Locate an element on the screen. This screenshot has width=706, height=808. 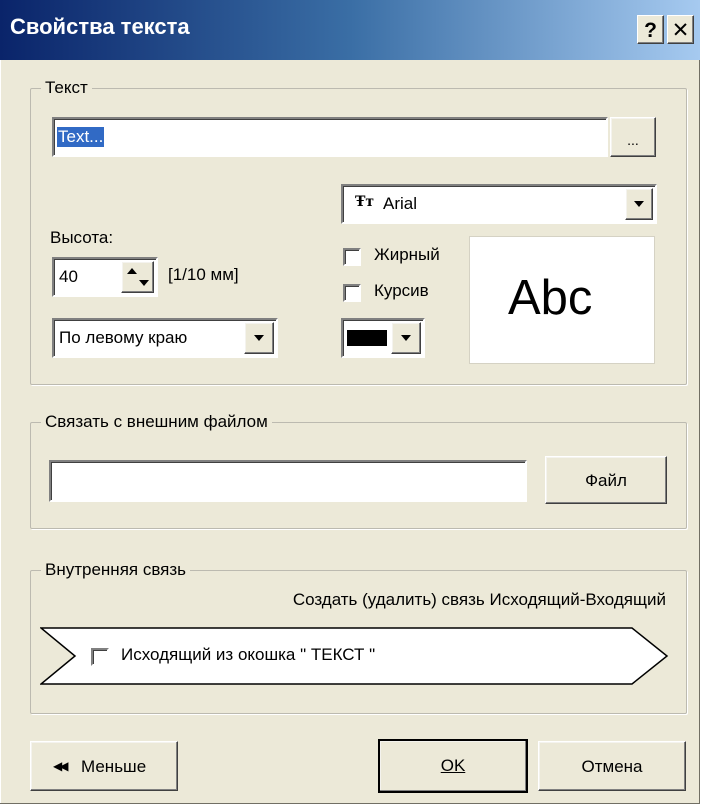
height-spin-input: 40 is located at coordinates (105, 277).